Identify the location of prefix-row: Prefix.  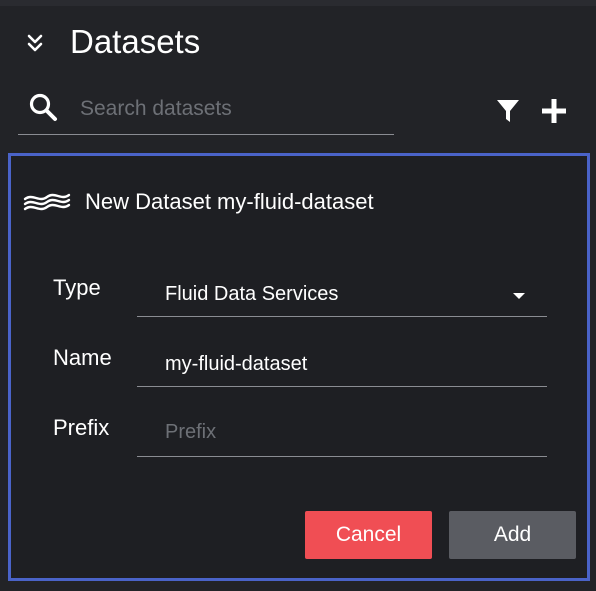
(299, 431).